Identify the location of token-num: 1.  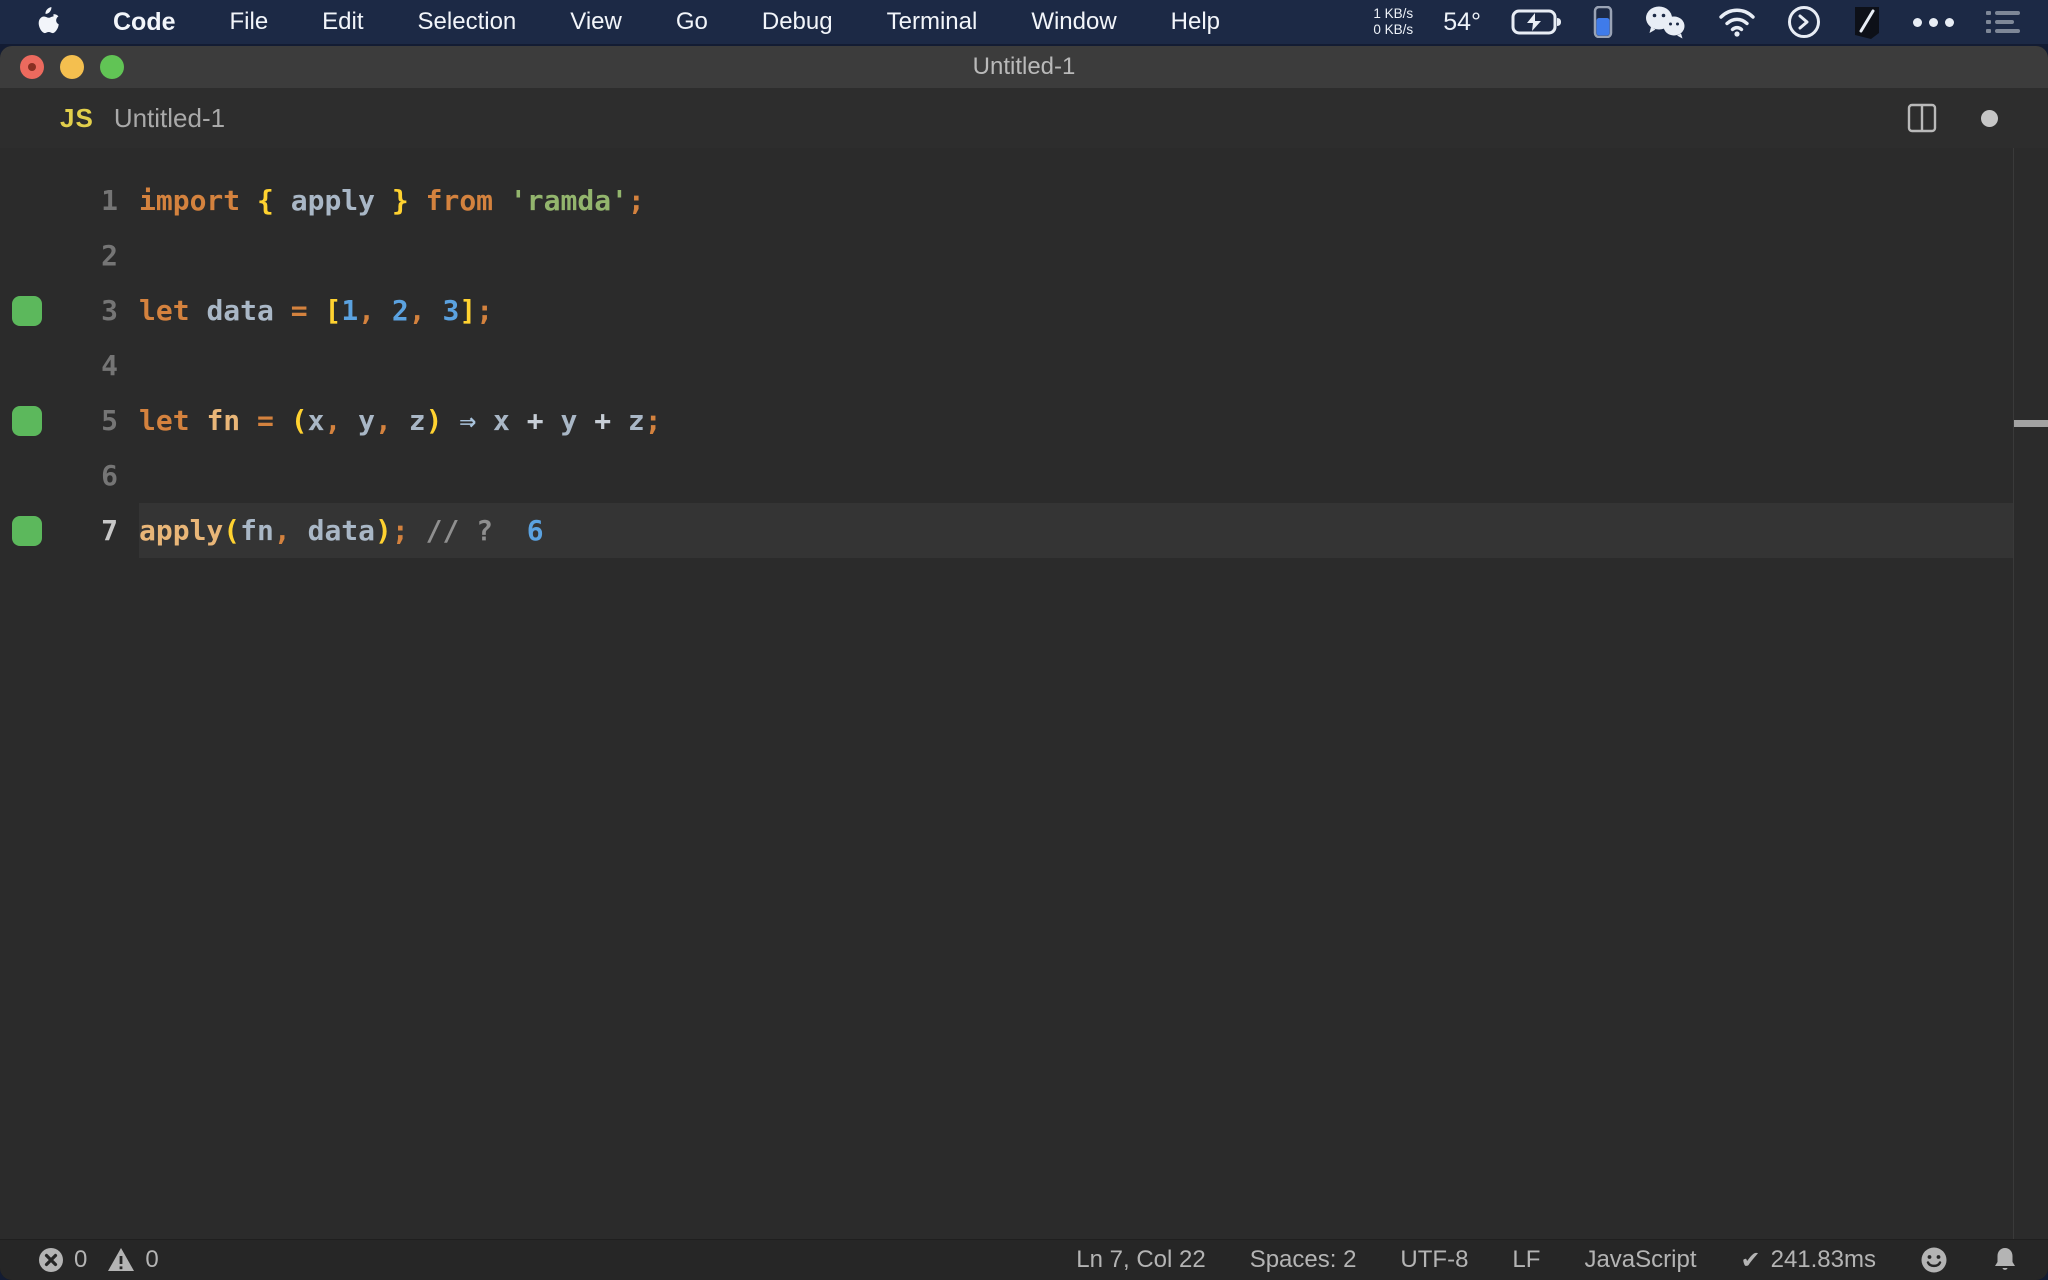
(350, 310).